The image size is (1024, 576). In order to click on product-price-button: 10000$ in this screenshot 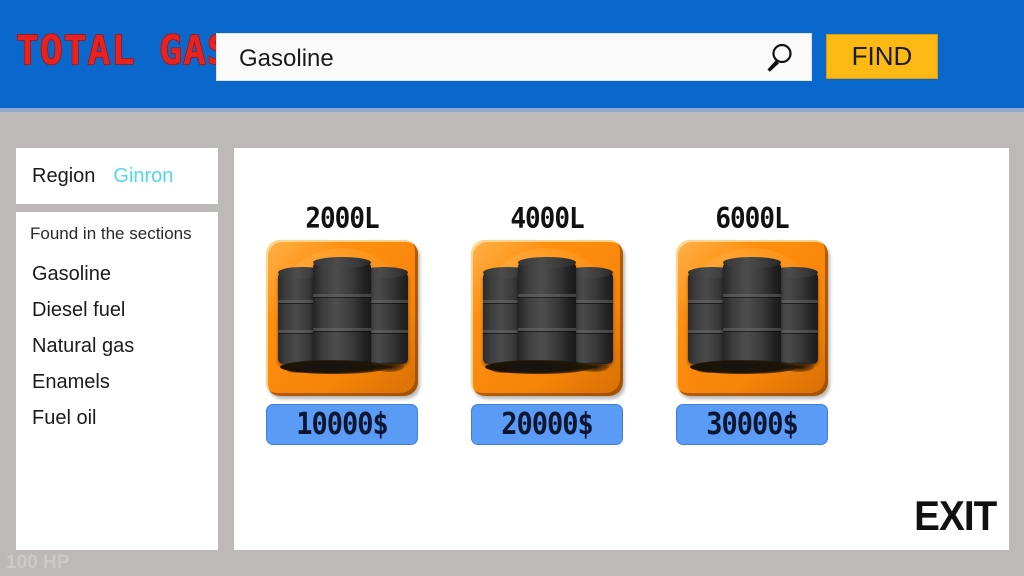, I will do `click(342, 424)`.